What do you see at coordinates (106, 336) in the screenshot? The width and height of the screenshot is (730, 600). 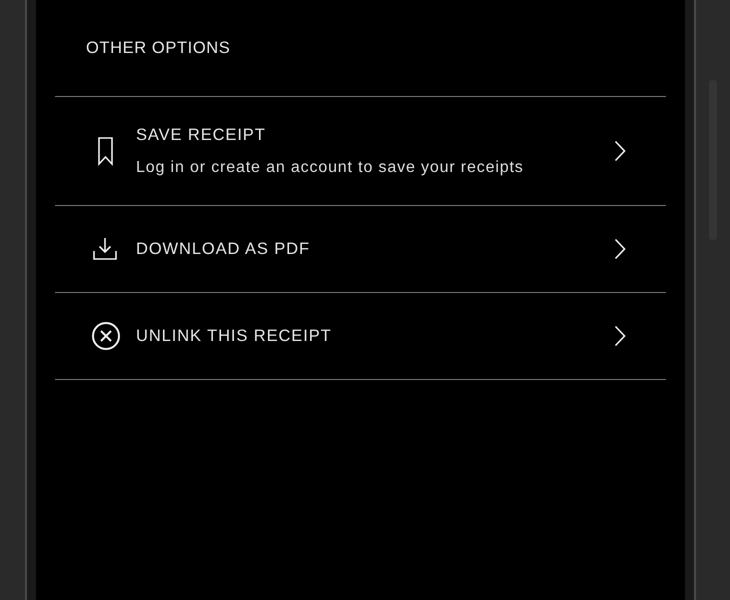 I see `close-circle-icon` at bounding box center [106, 336].